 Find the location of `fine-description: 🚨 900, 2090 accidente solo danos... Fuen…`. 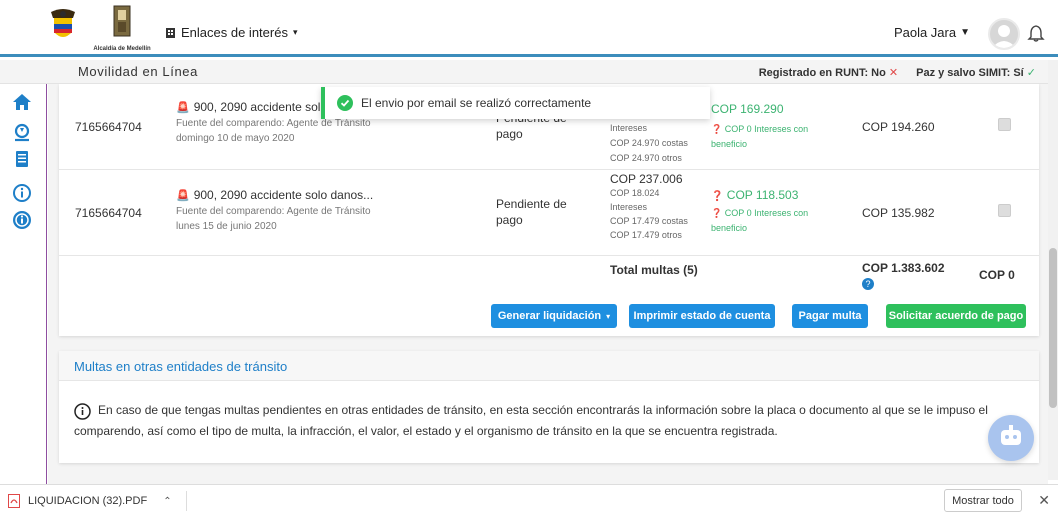

fine-description: 🚨 900, 2090 accidente solo danos... Fuen… is located at coordinates (274, 210).